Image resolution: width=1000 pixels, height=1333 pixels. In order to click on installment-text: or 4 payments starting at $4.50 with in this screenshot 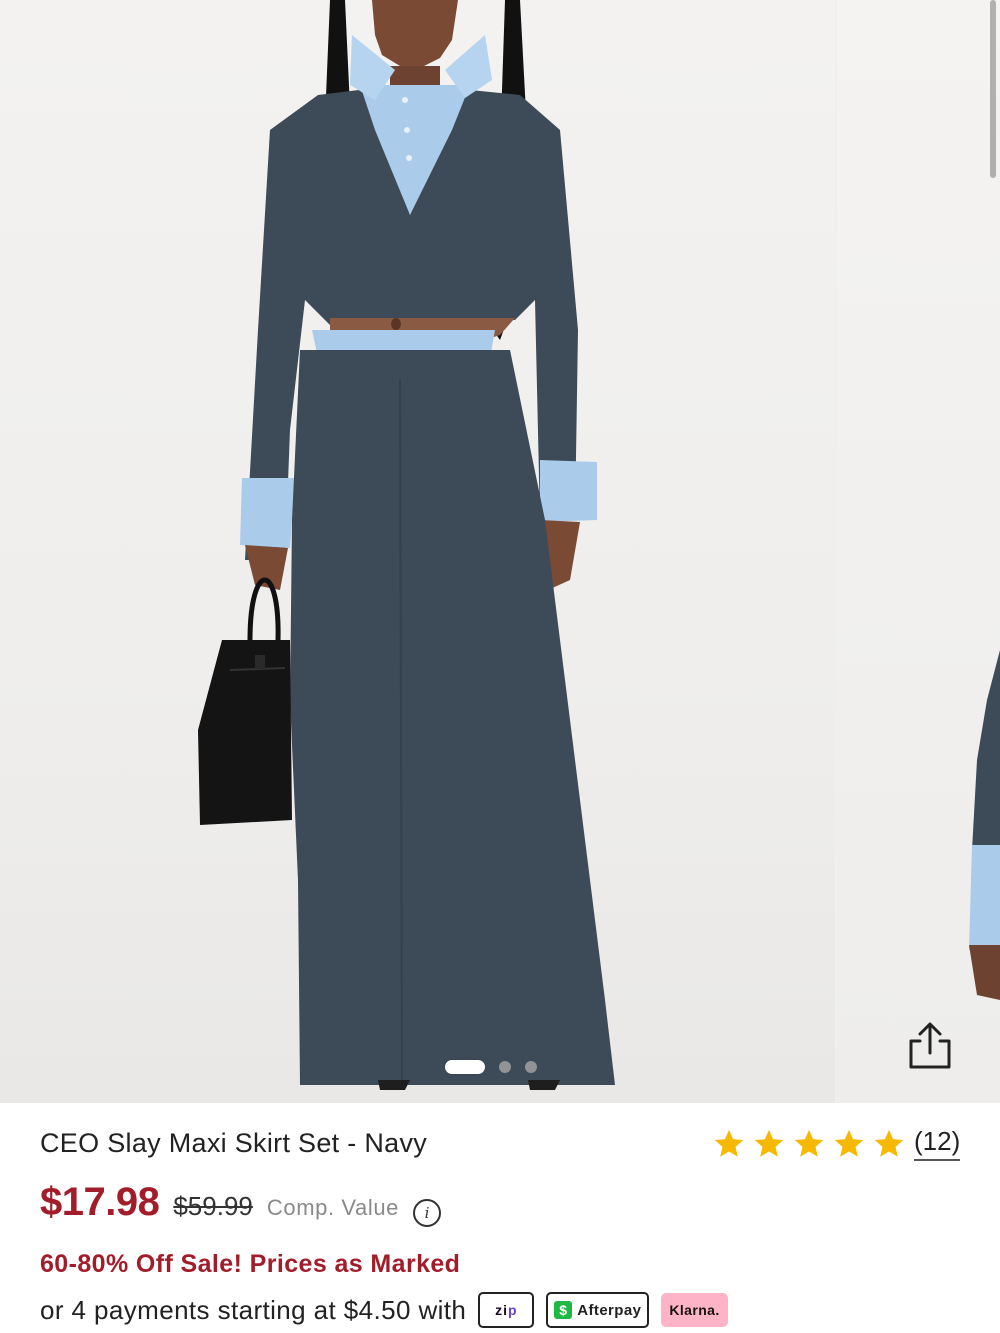, I will do `click(253, 1309)`.